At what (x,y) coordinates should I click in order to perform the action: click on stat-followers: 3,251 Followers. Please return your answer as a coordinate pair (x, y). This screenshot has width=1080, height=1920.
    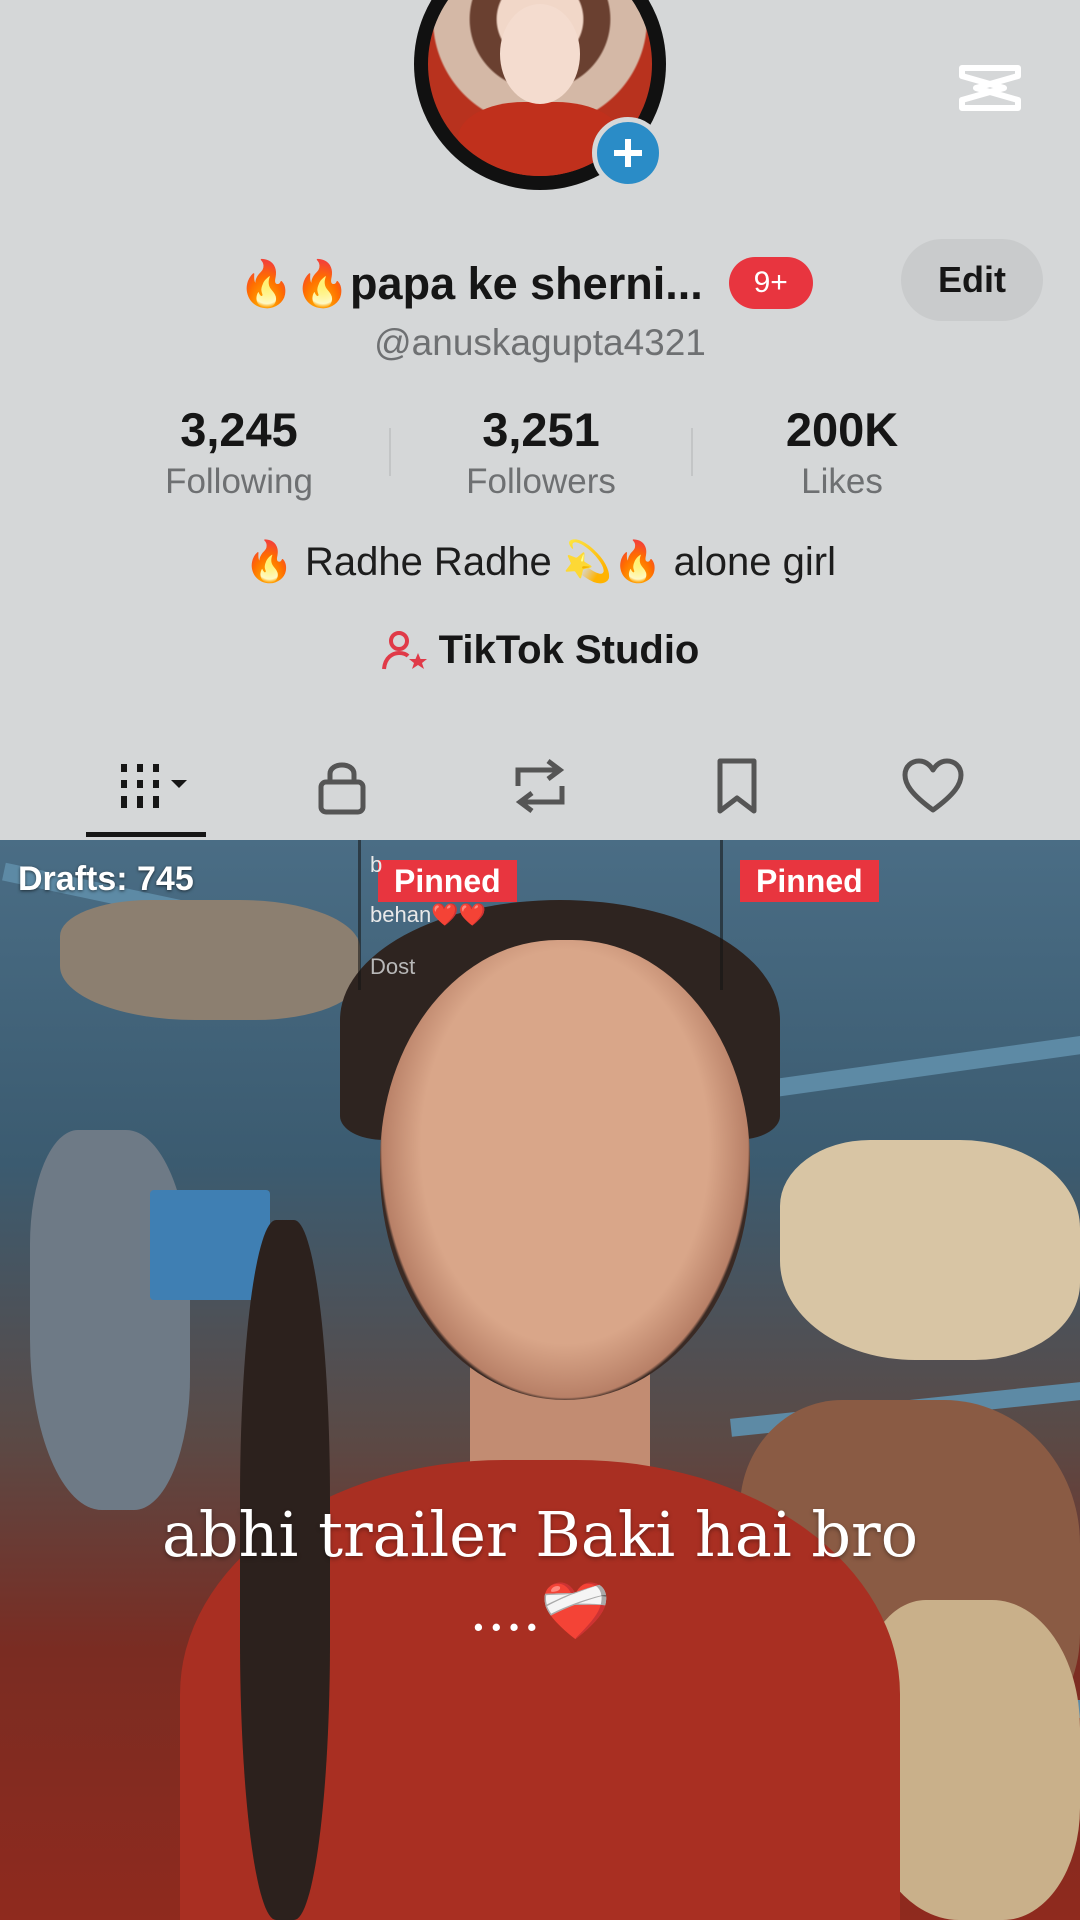
    Looking at the image, I should click on (541, 454).